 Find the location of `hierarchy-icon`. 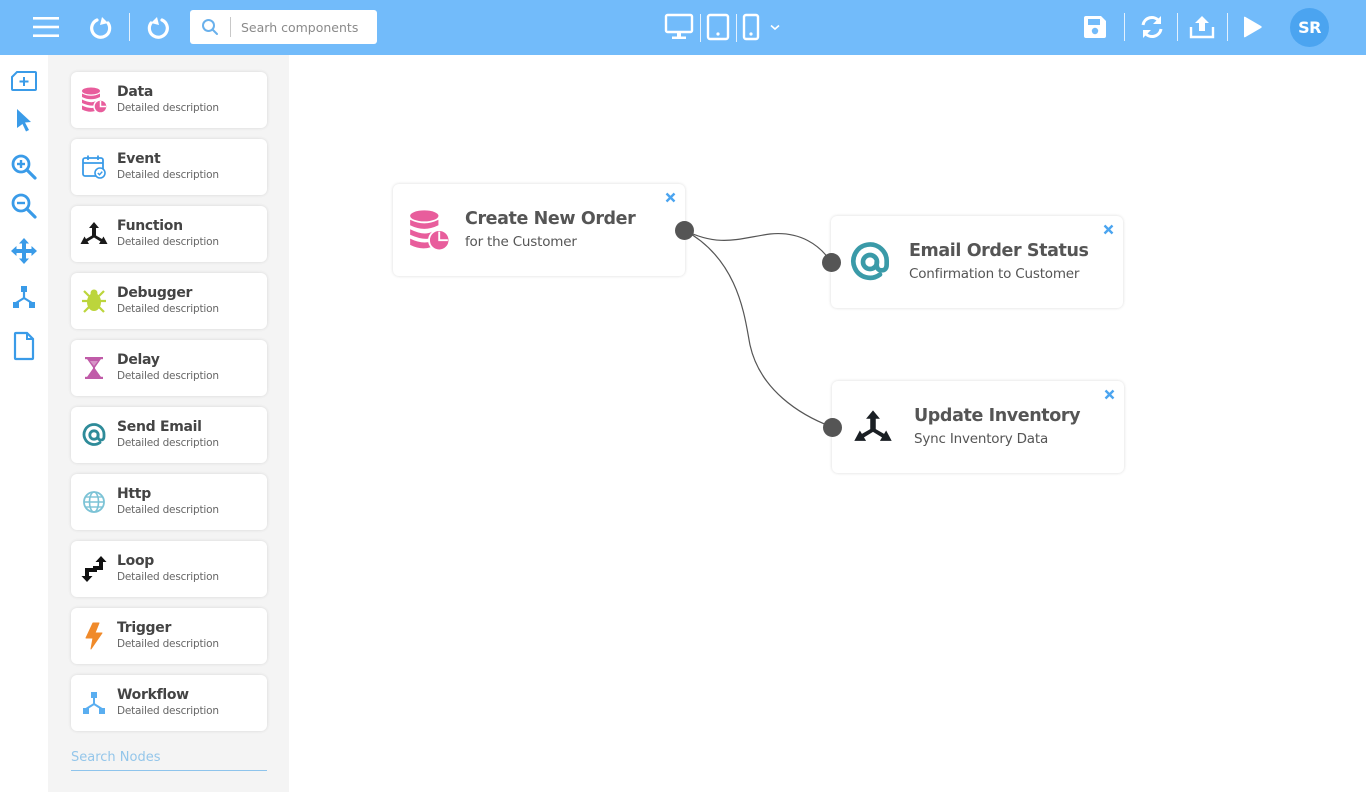

hierarchy-icon is located at coordinates (24, 297).